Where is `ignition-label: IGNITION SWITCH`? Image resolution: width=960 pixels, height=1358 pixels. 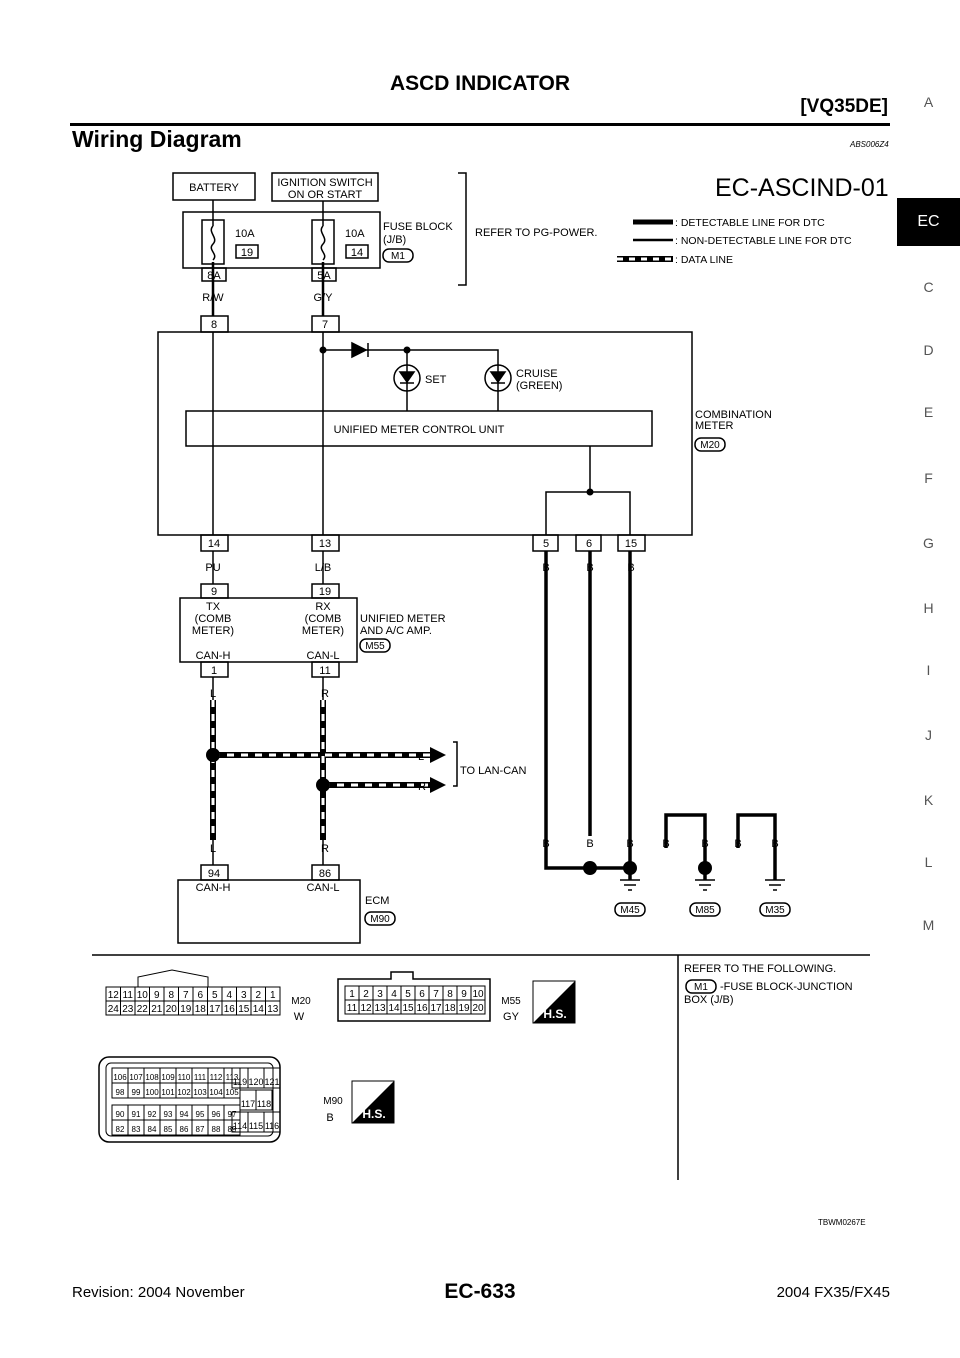 ignition-label: IGNITION SWITCH is located at coordinates (324, 183).